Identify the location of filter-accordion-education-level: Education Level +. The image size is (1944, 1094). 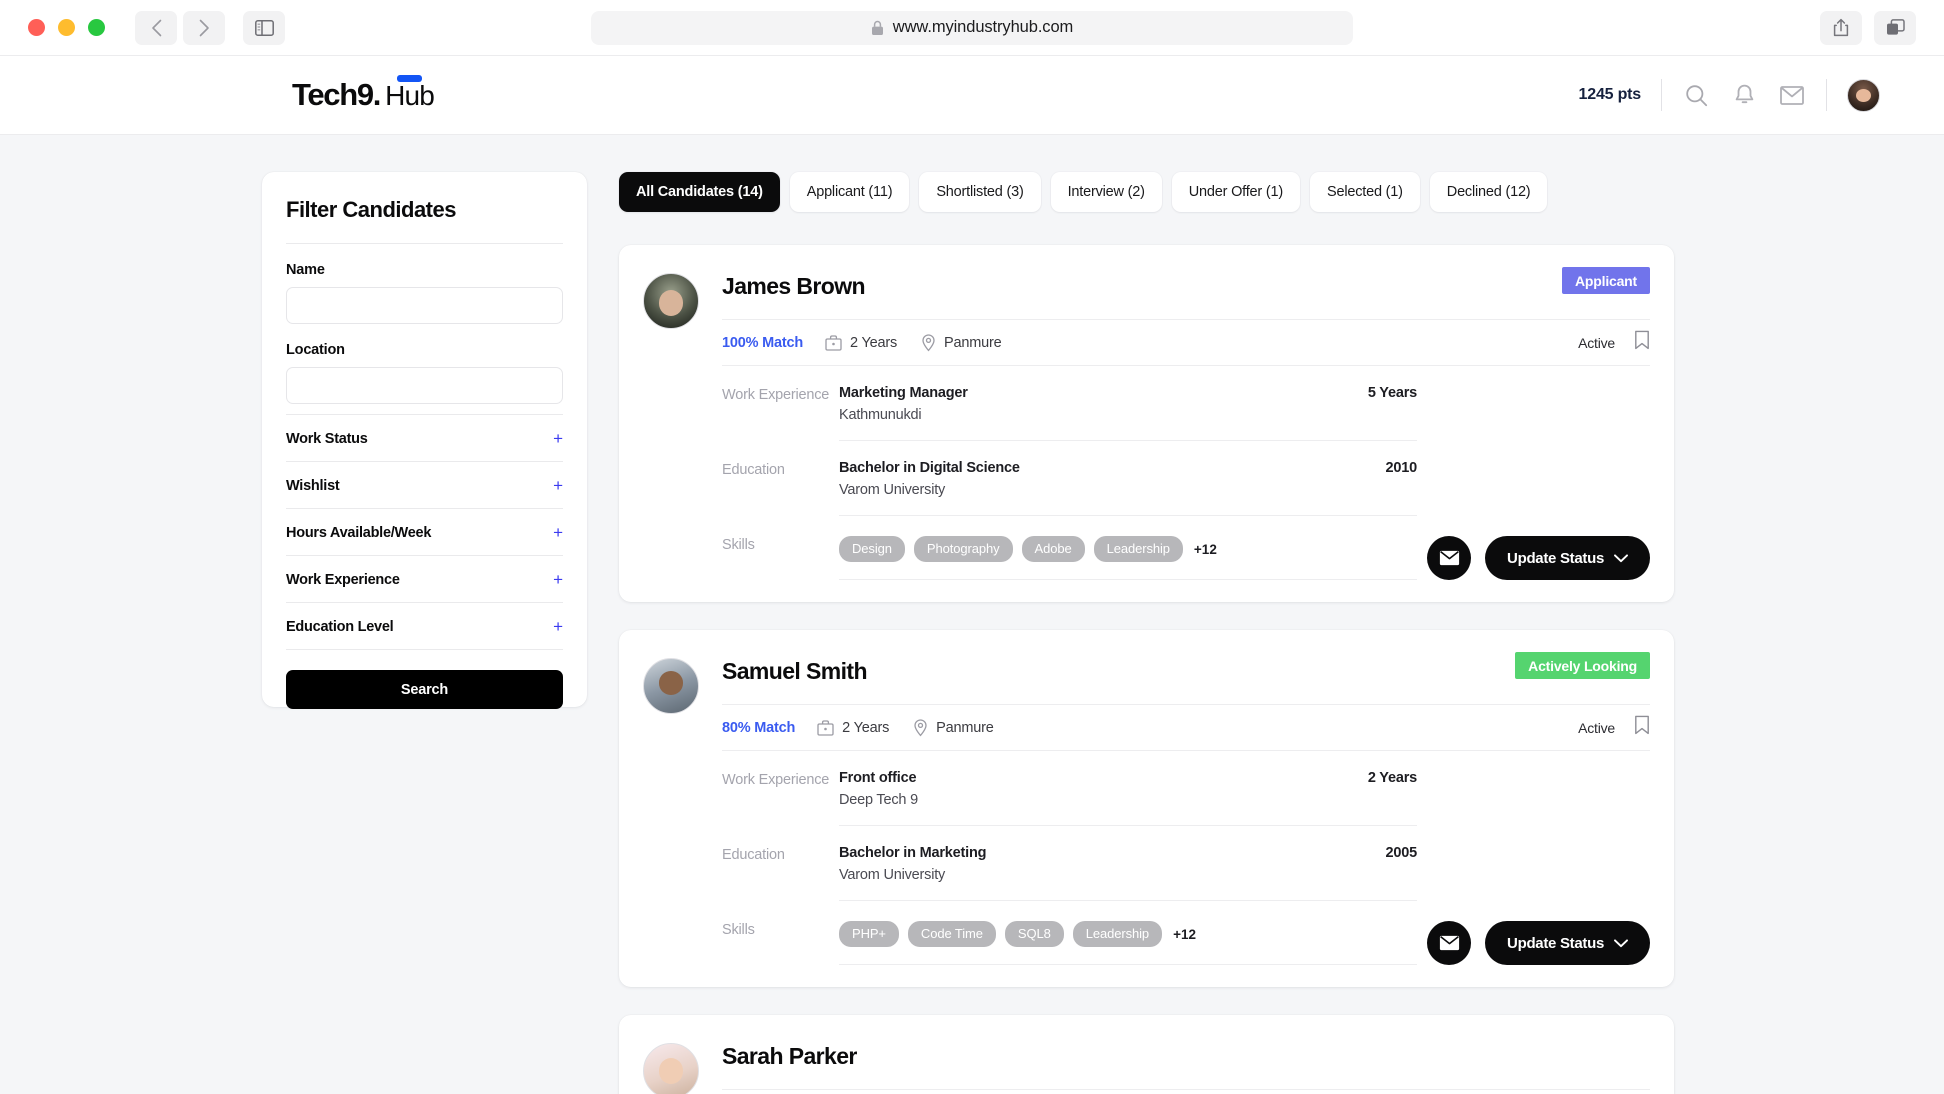
(424, 626).